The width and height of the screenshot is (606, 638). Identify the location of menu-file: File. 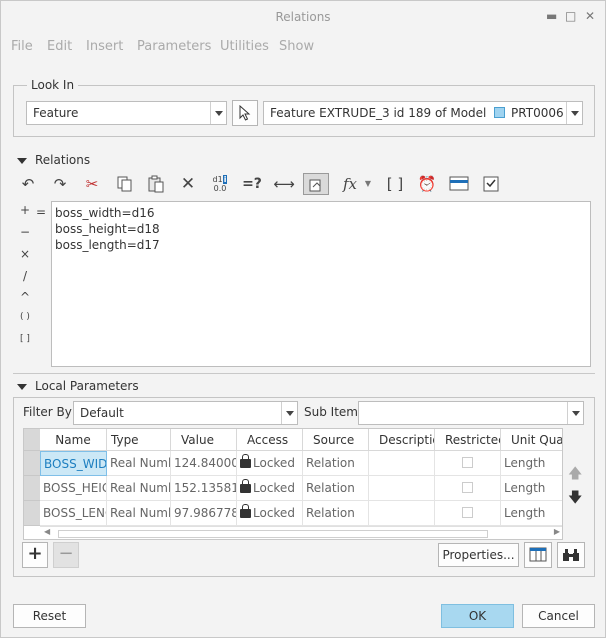
(22, 46).